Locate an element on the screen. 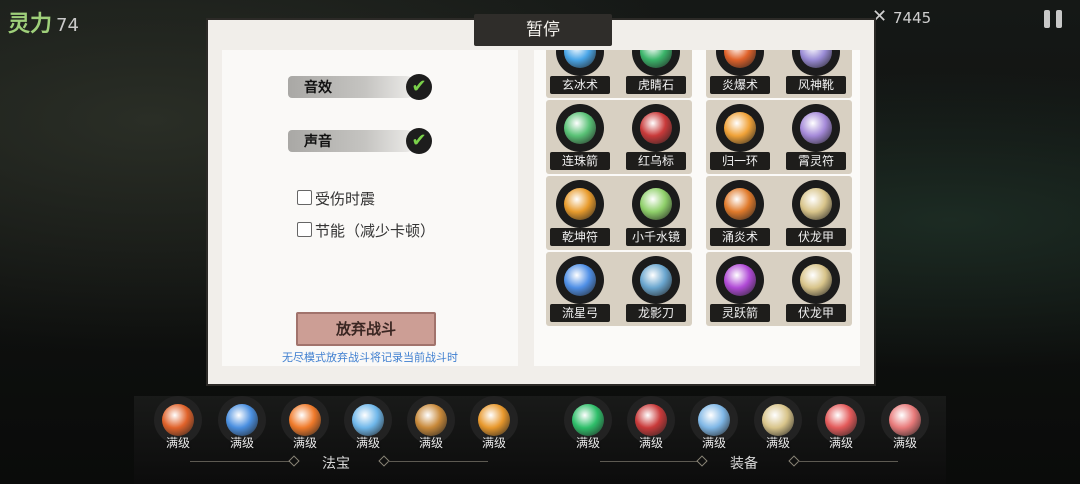  item-slot: 虎睛石 is located at coordinates (656, 73).